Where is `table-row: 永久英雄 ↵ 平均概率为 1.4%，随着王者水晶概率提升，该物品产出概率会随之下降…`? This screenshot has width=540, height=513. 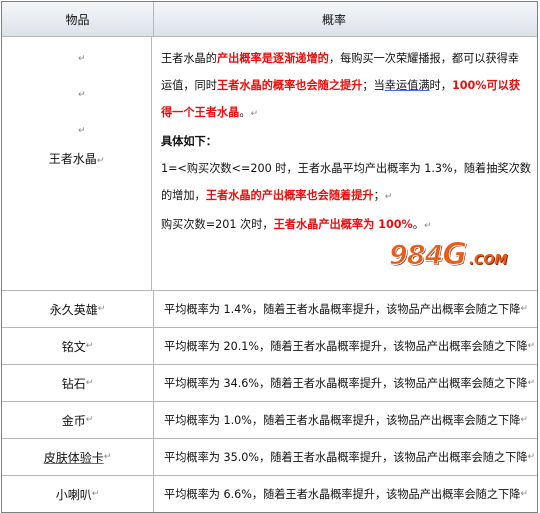
table-row: 永久英雄 ↵ 平均概率为 1.4%，随着王者水晶概率提升，该物品产出概率会随之下降… is located at coordinates (269, 308).